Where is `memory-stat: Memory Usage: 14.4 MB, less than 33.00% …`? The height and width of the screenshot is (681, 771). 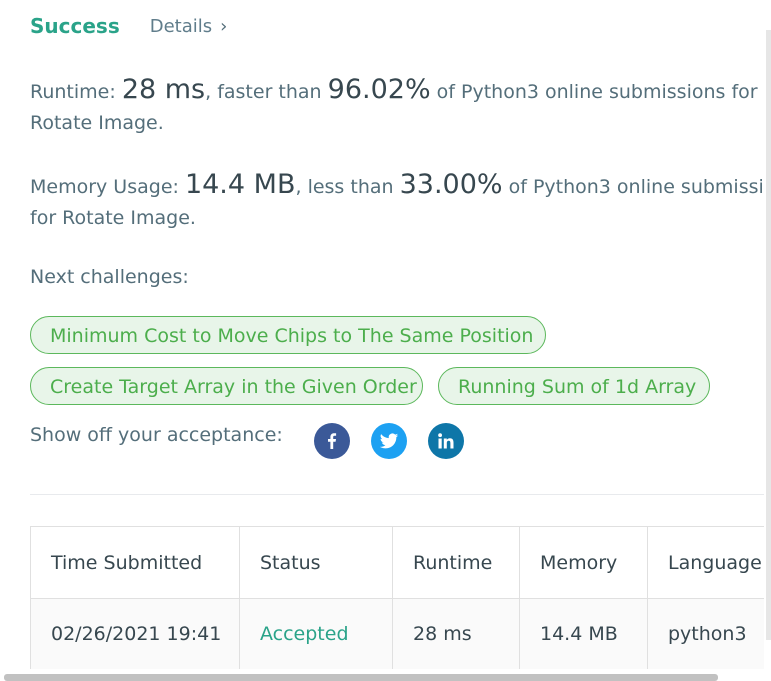 memory-stat: Memory Usage: 14.4 MB, less than 33.00% … is located at coordinates (397, 201).